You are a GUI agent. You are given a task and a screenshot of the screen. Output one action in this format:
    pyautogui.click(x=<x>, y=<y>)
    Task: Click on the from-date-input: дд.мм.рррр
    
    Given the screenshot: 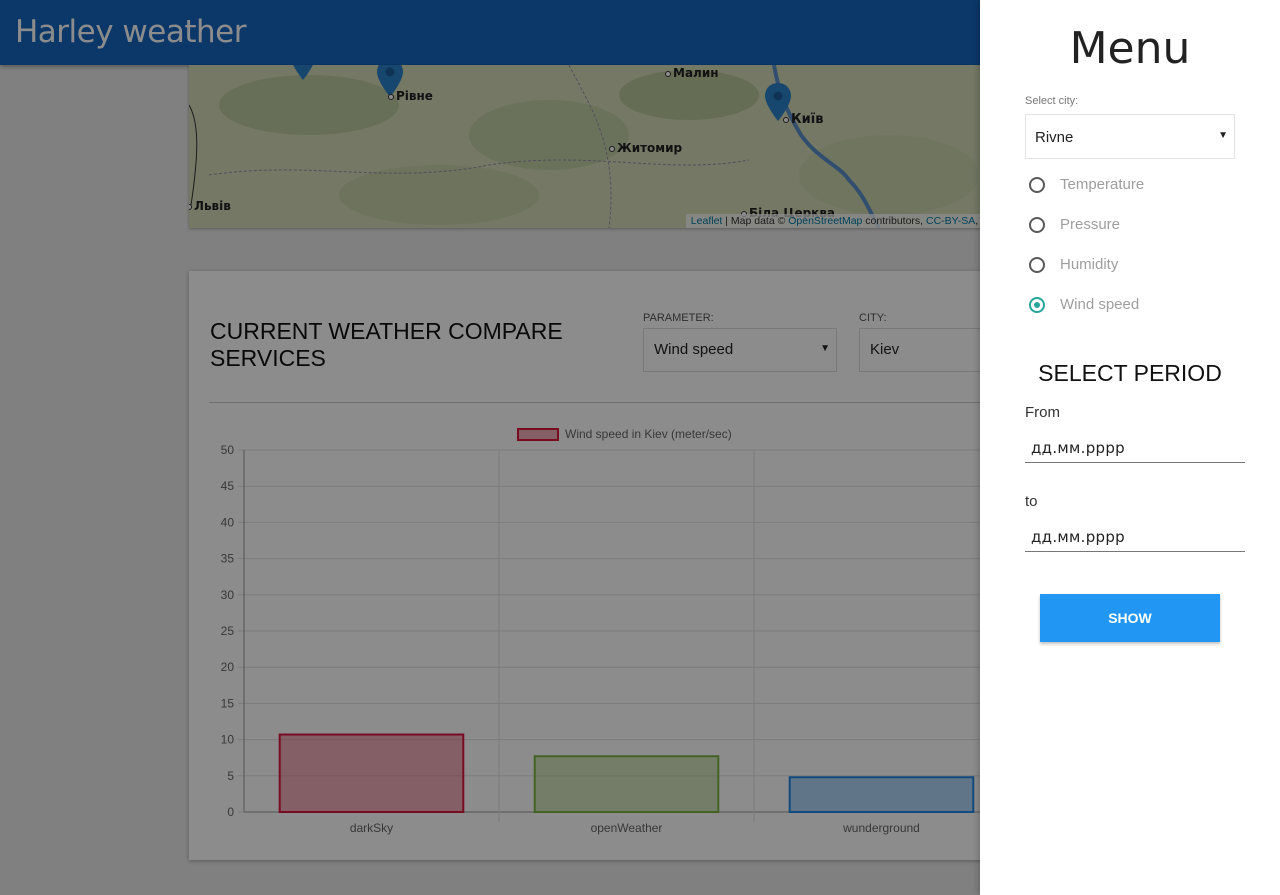 What is the action you would take?
    pyautogui.click(x=1135, y=448)
    